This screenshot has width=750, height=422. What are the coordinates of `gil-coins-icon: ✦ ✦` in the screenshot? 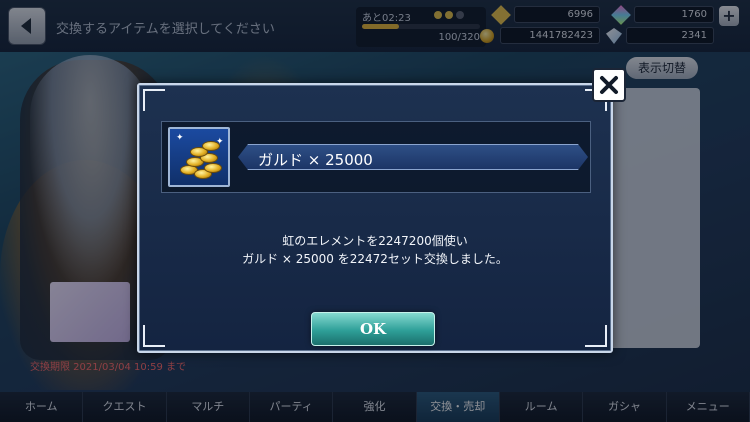 It's located at (199, 157).